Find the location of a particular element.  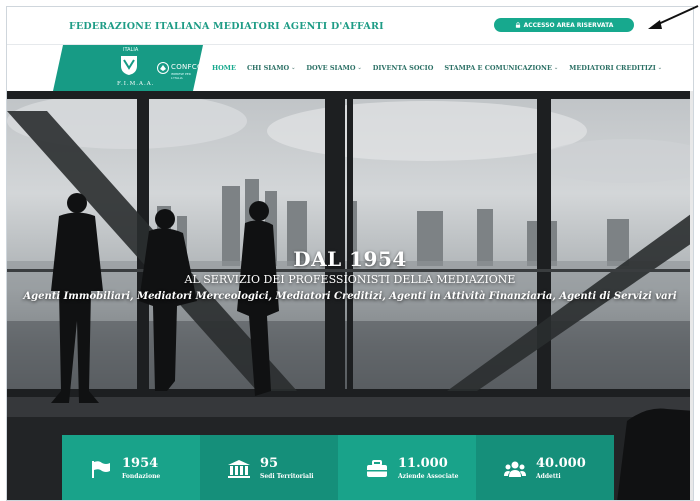

stat-aziende: 11.000 Aziende Associate is located at coordinates (407, 467).